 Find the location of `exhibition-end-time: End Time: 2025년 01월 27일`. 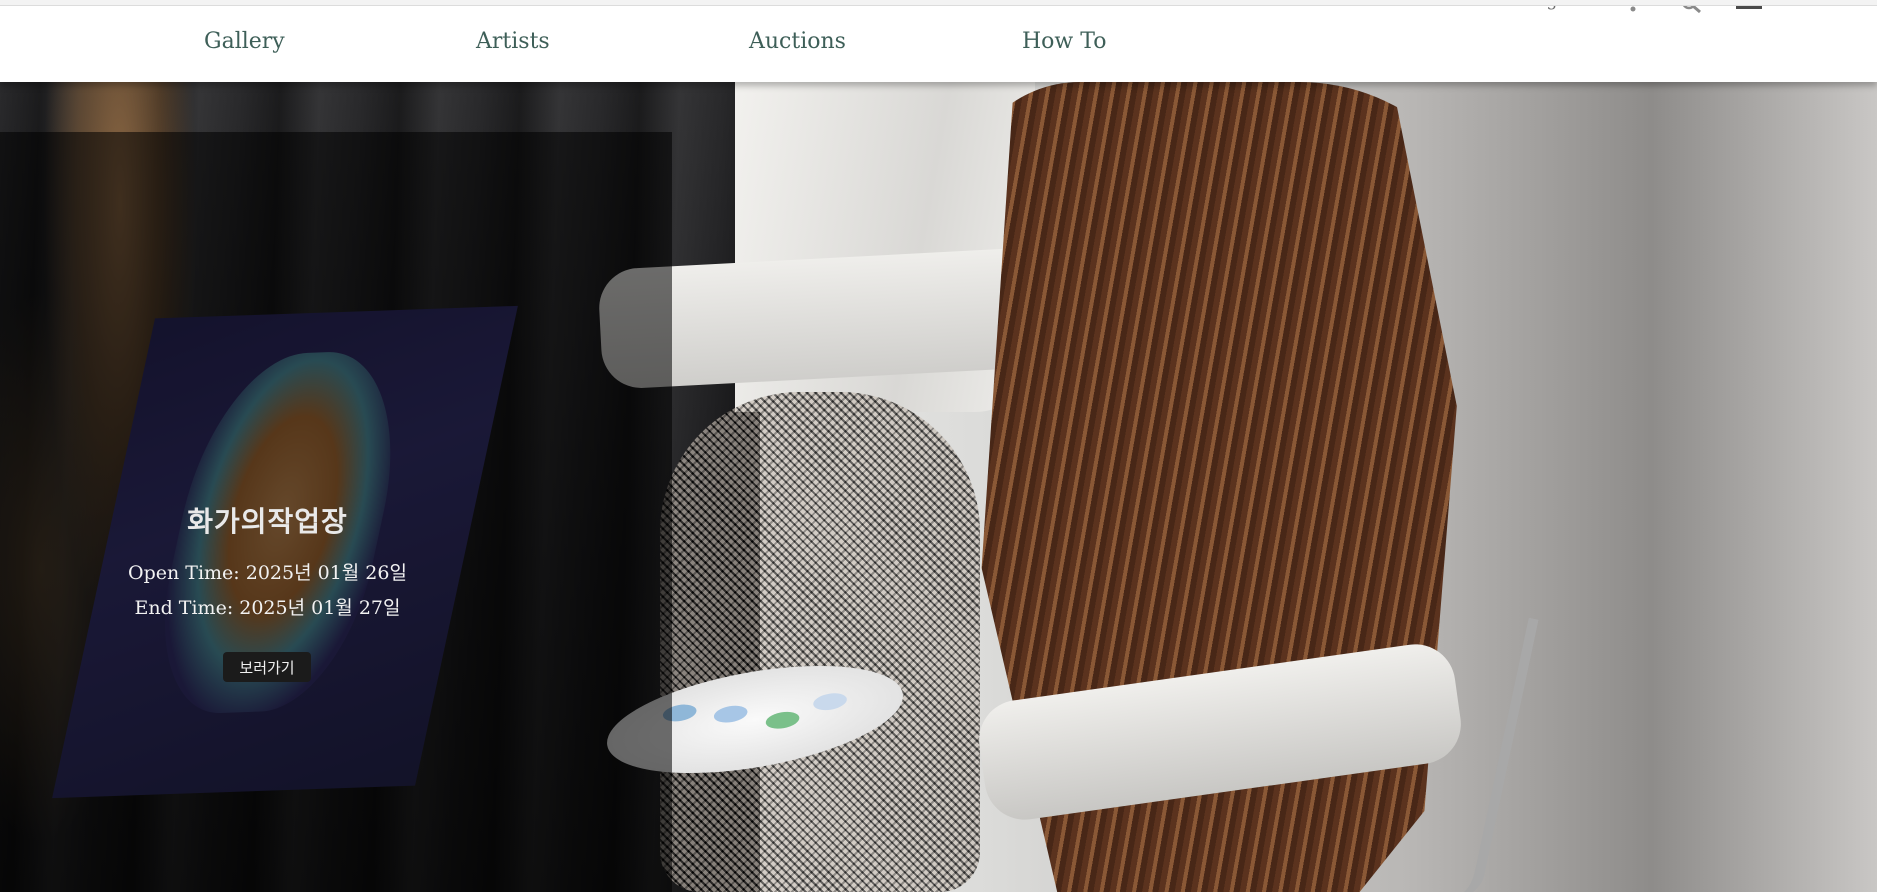

exhibition-end-time: End Time: 2025년 01월 27일 is located at coordinates (267, 608).